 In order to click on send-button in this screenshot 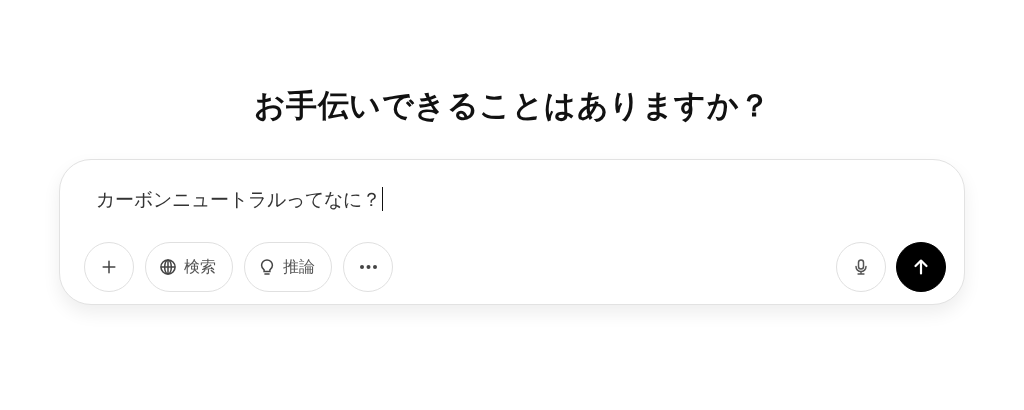, I will do `click(921, 267)`.